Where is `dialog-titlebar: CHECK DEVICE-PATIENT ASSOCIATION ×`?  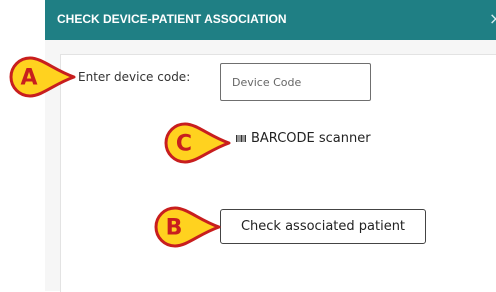 dialog-titlebar: CHECK DEVICE-PATIENT ASSOCIATION × is located at coordinates (270, 20).